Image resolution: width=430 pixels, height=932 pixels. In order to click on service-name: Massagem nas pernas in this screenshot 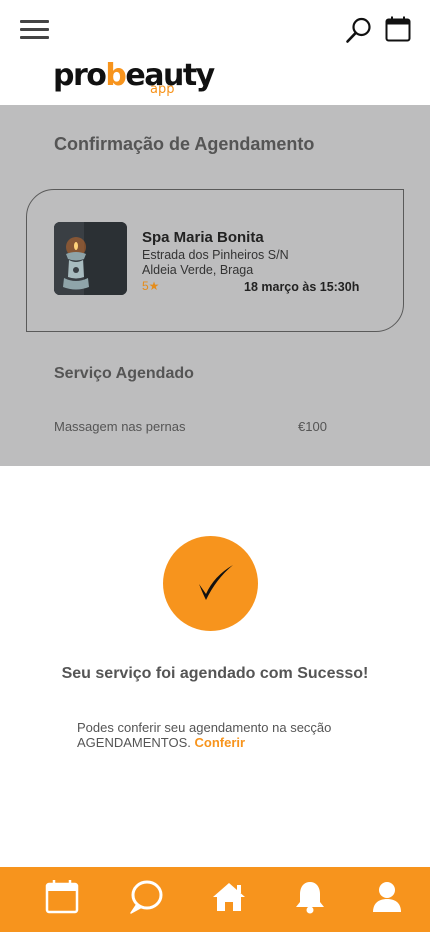, I will do `click(120, 426)`.